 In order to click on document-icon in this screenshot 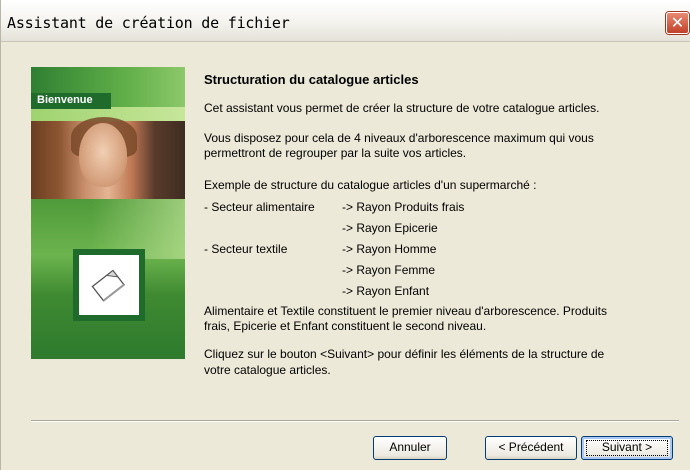, I will do `click(108, 285)`.